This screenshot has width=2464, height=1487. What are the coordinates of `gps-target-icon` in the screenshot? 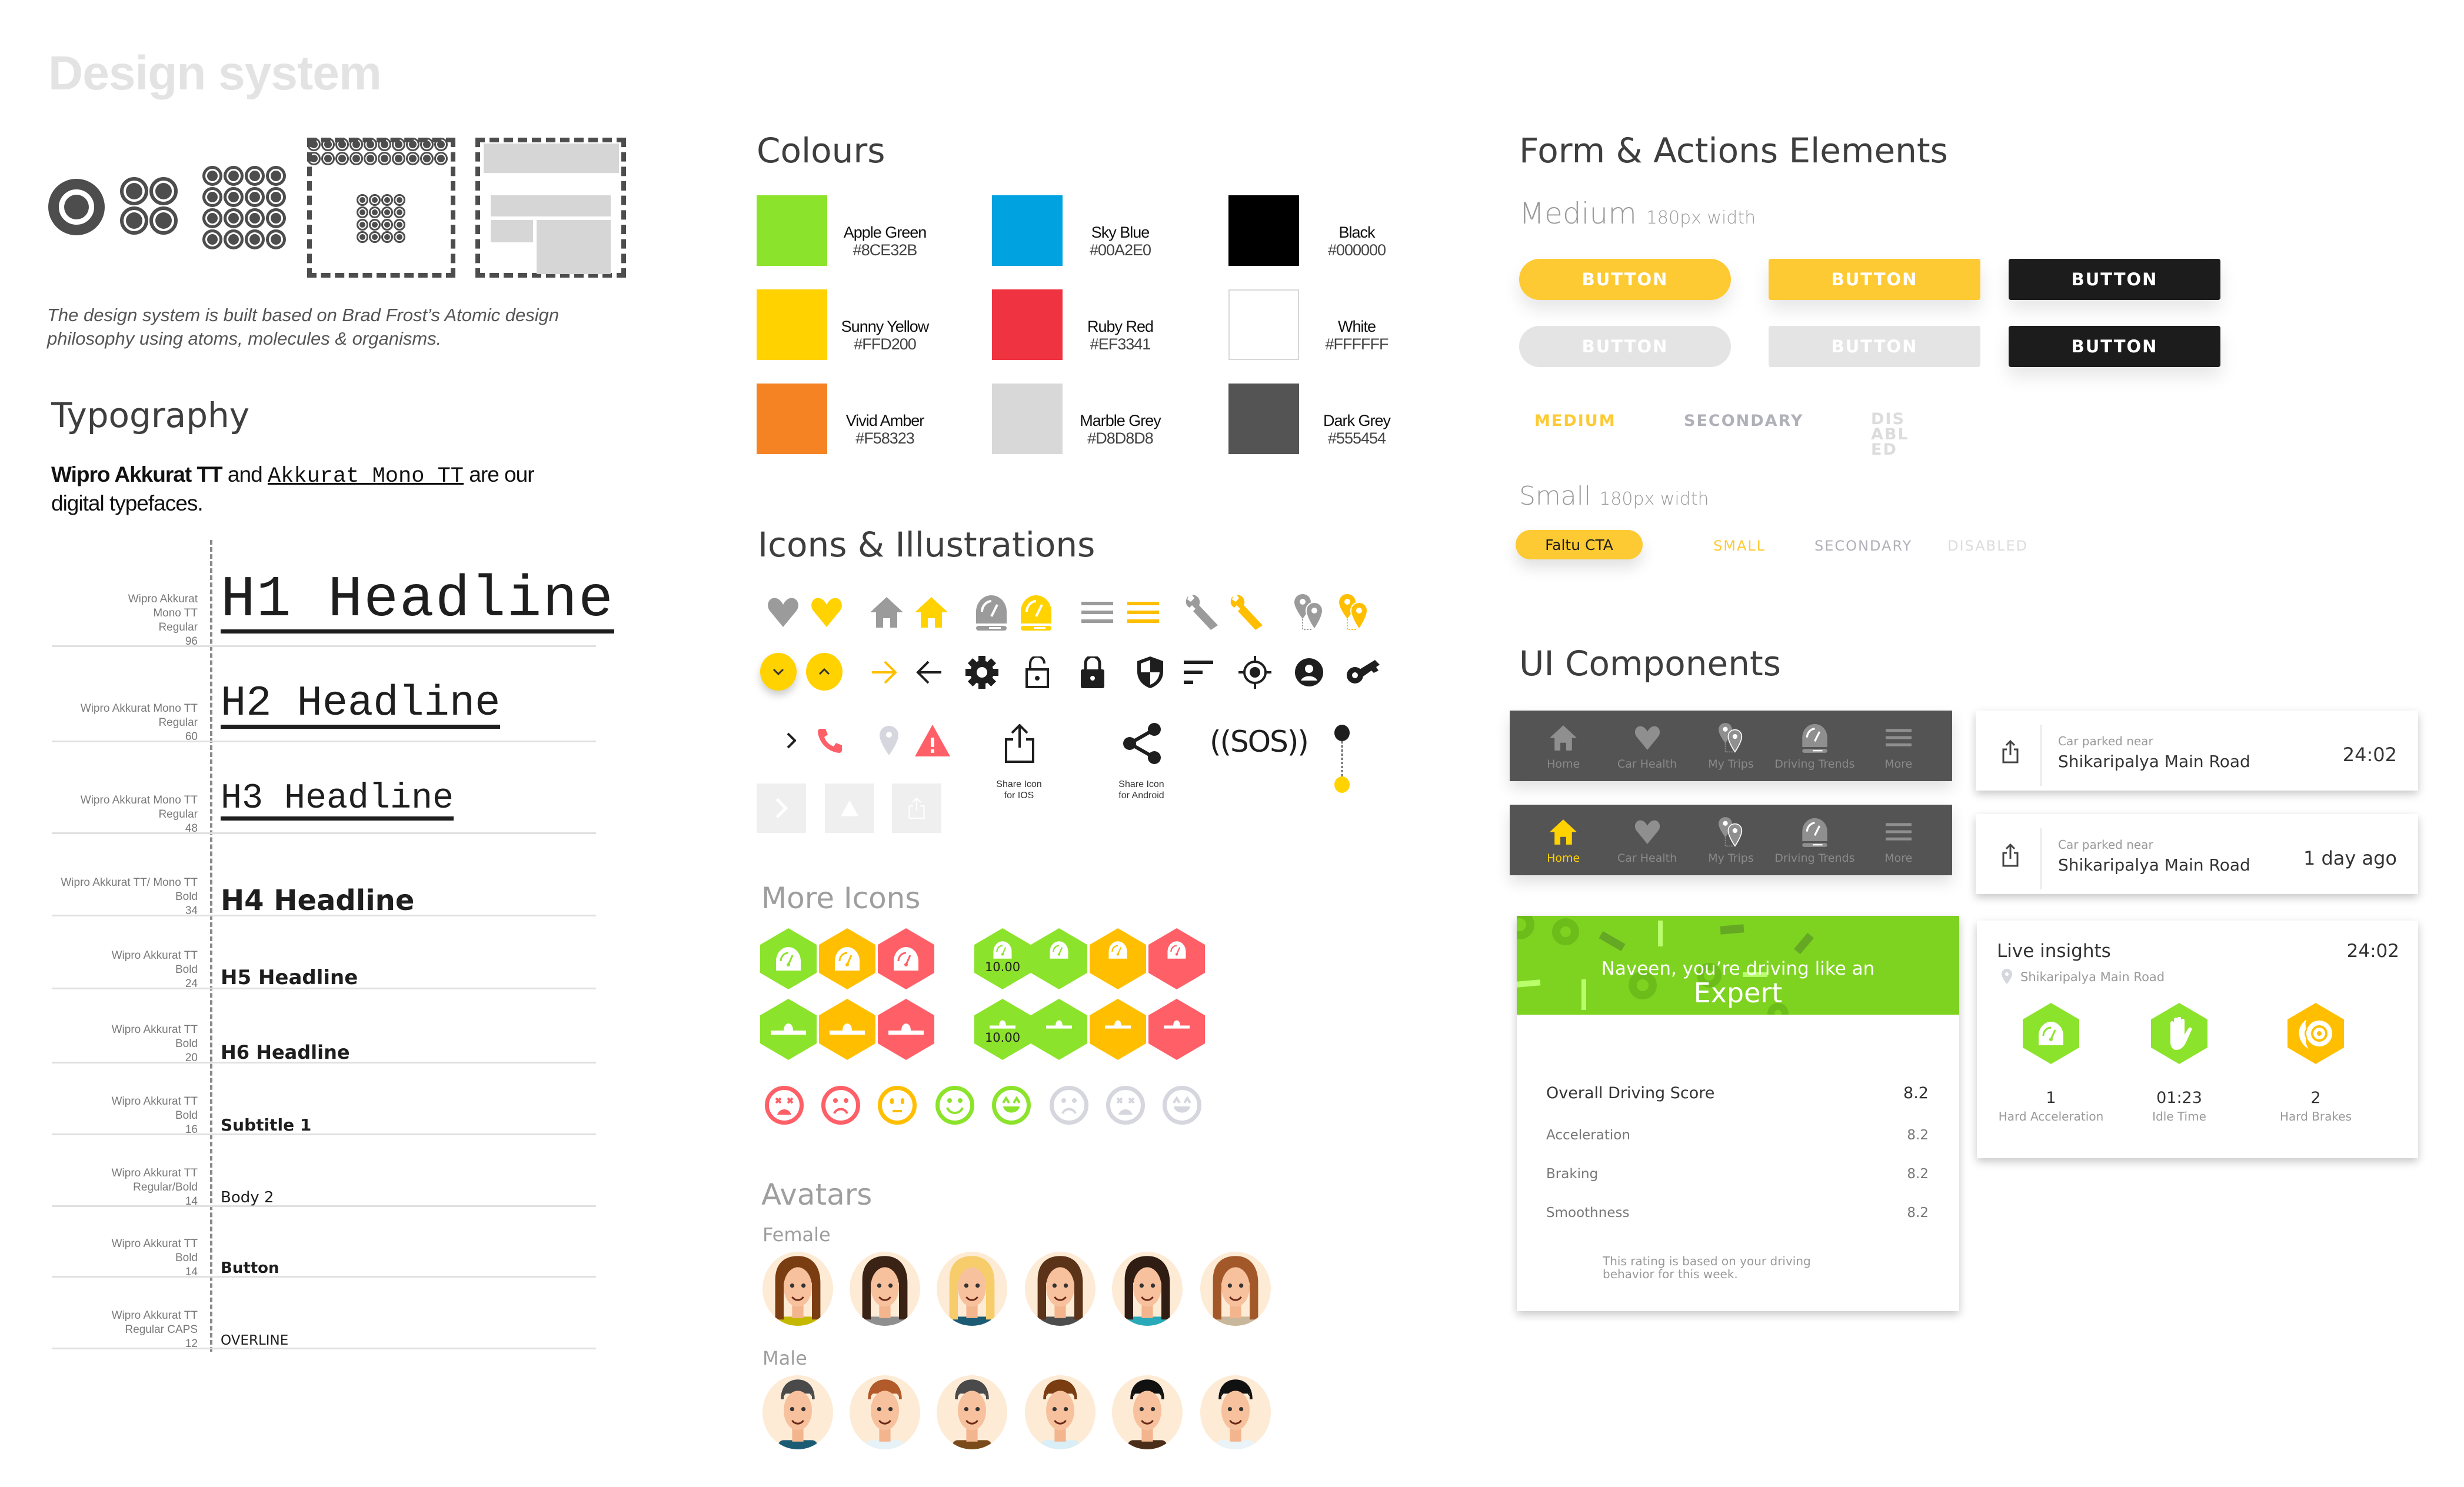 It's located at (1255, 672).